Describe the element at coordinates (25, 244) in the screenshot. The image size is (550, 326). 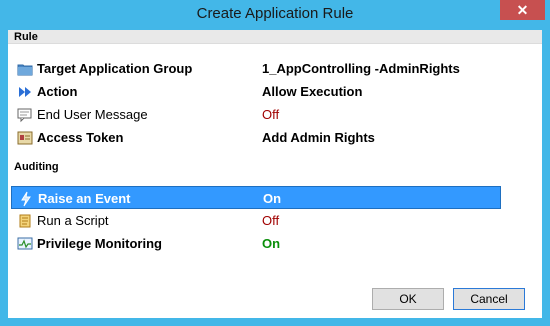
I see `monitor-icon` at that location.